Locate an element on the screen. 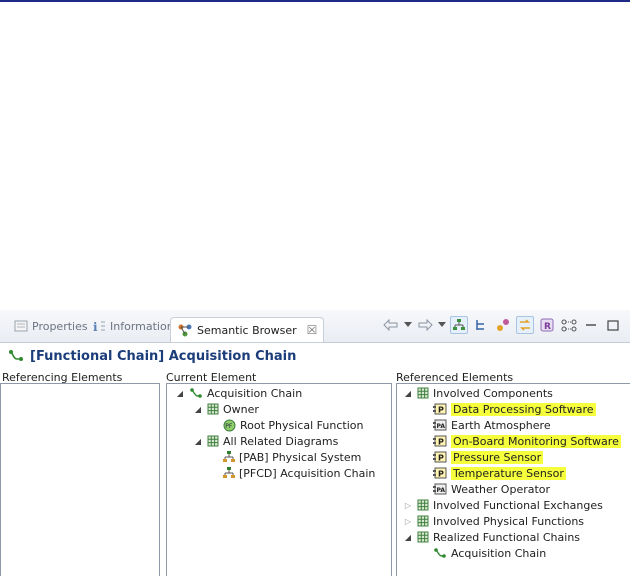  tree-item: ◢ Owner is located at coordinates (226, 409).